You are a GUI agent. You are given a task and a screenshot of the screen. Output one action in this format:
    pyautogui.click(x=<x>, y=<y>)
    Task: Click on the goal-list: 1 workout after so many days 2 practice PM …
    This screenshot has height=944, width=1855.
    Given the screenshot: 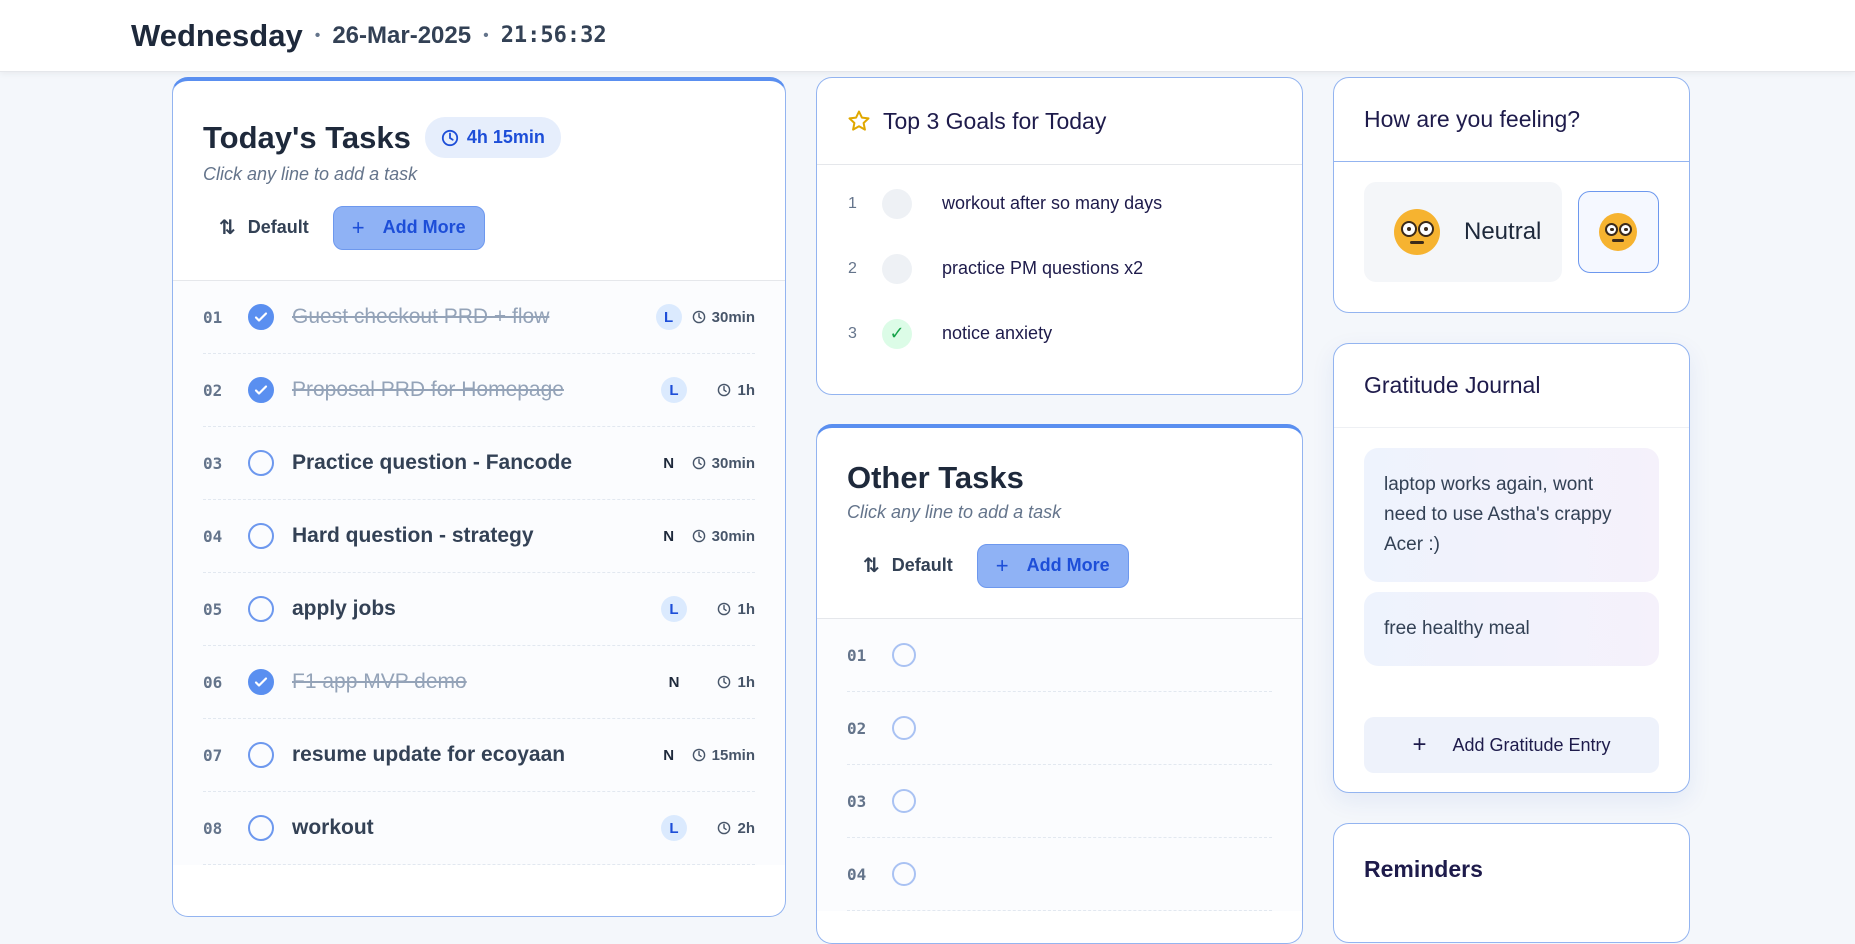 What is the action you would take?
    pyautogui.click(x=1059, y=265)
    